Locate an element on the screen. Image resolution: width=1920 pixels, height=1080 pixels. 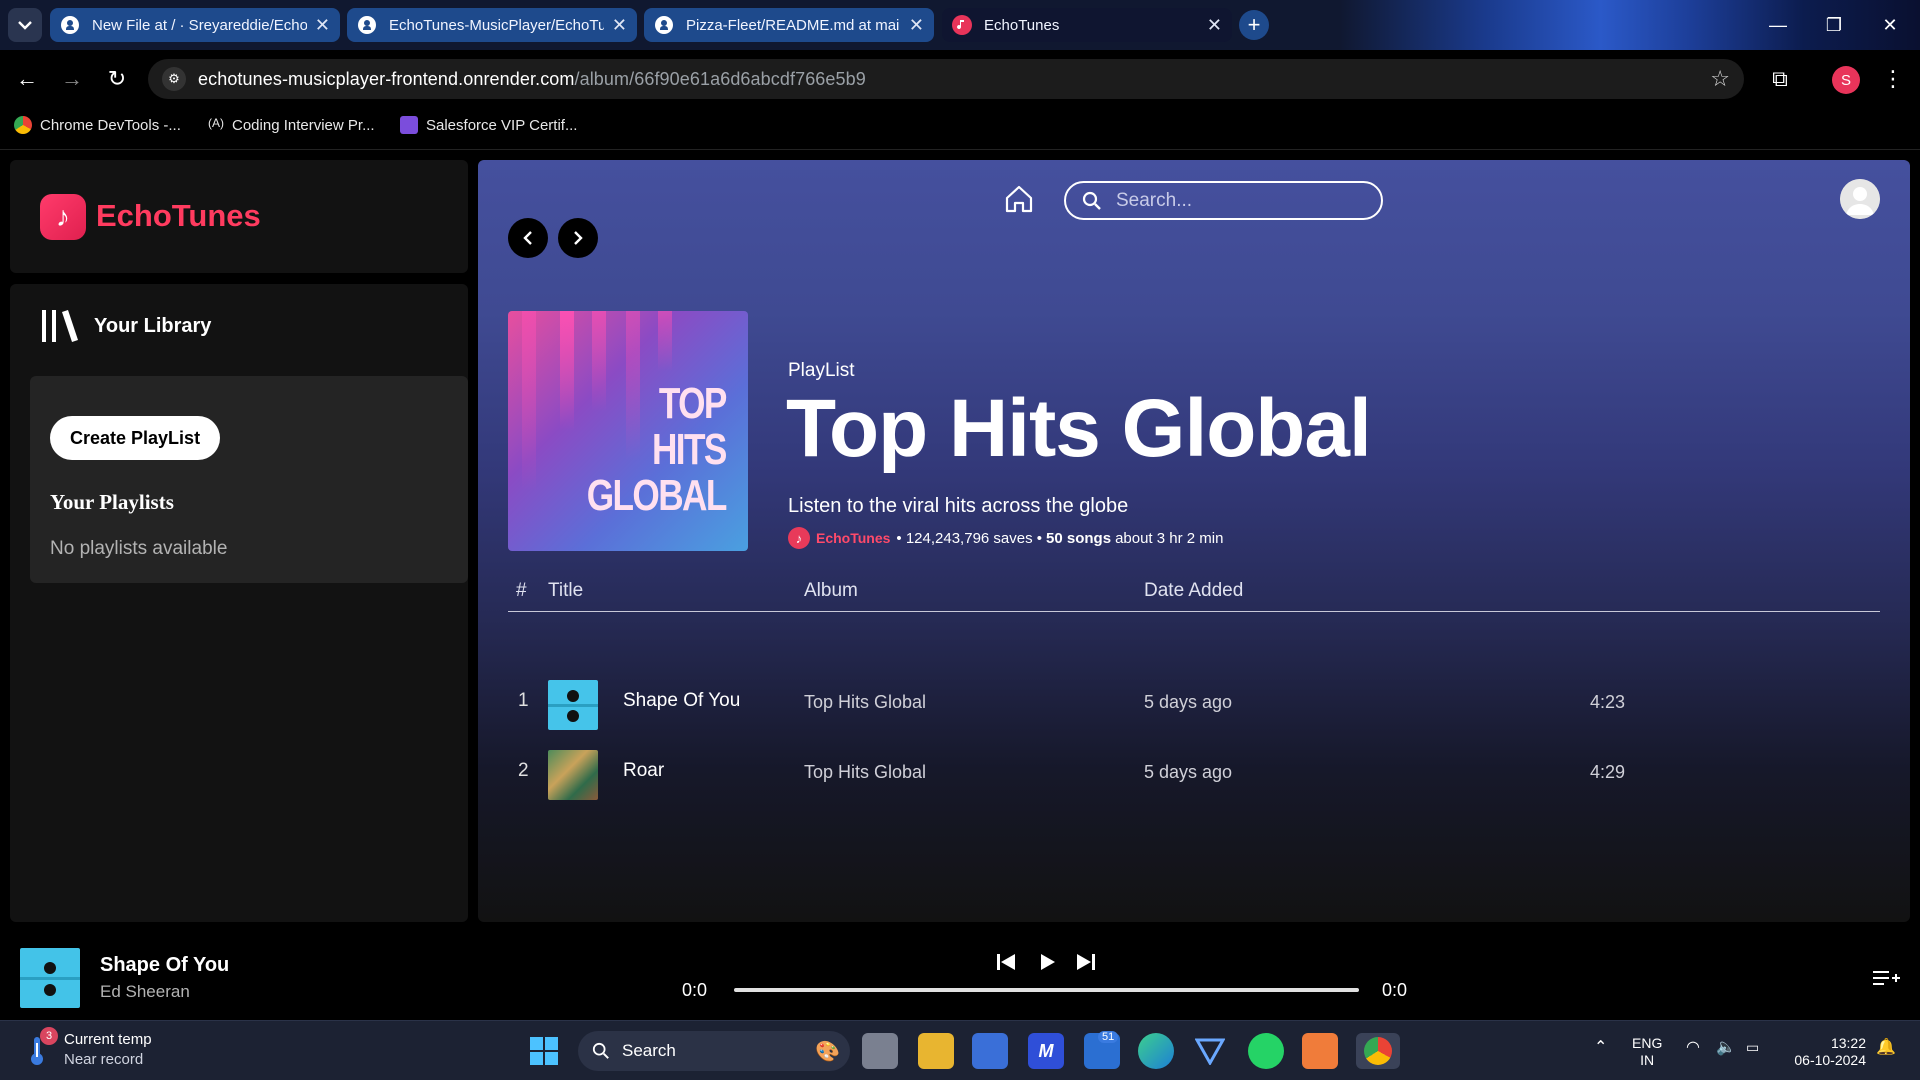
playlist-song-count: 50 songs is located at coordinates (1079, 538).